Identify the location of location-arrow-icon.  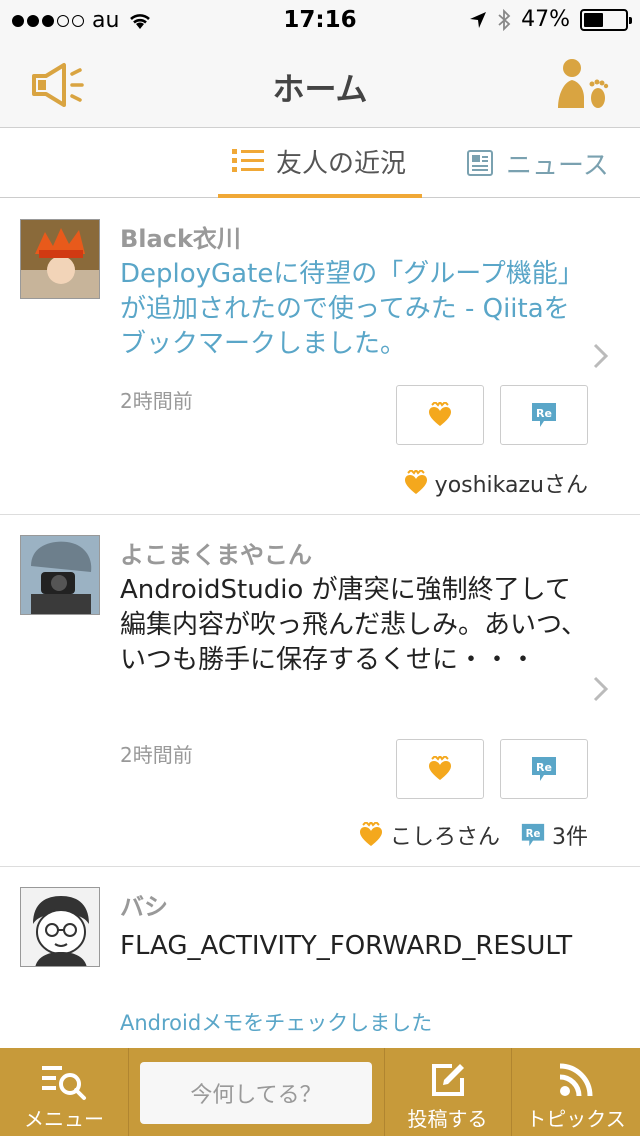
(478, 19).